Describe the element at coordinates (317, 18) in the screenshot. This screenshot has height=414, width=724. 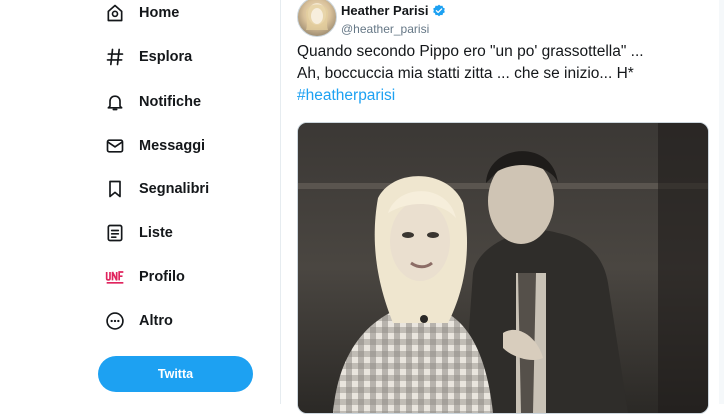
I see `avatar` at that location.